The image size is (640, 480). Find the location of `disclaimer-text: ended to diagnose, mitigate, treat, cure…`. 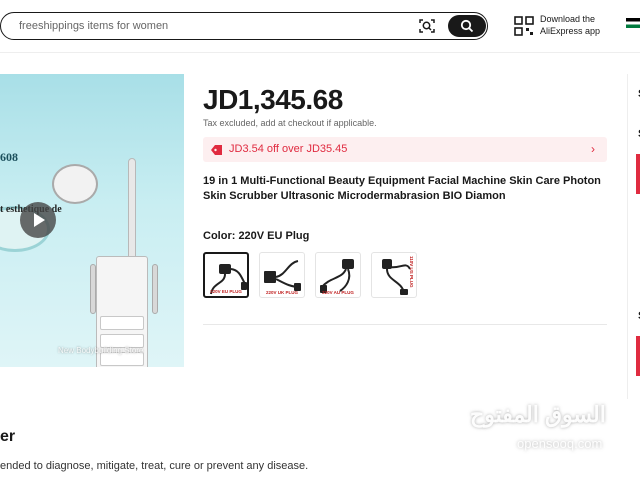

disclaimer-text: ended to diagnose, mitigate, treat, cure… is located at coordinates (154, 466).